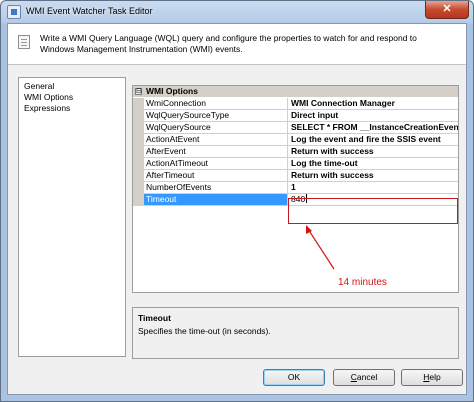  Describe the element at coordinates (138, 91) in the screenshot. I see `collapse-toggle-icon: ⊟` at that location.